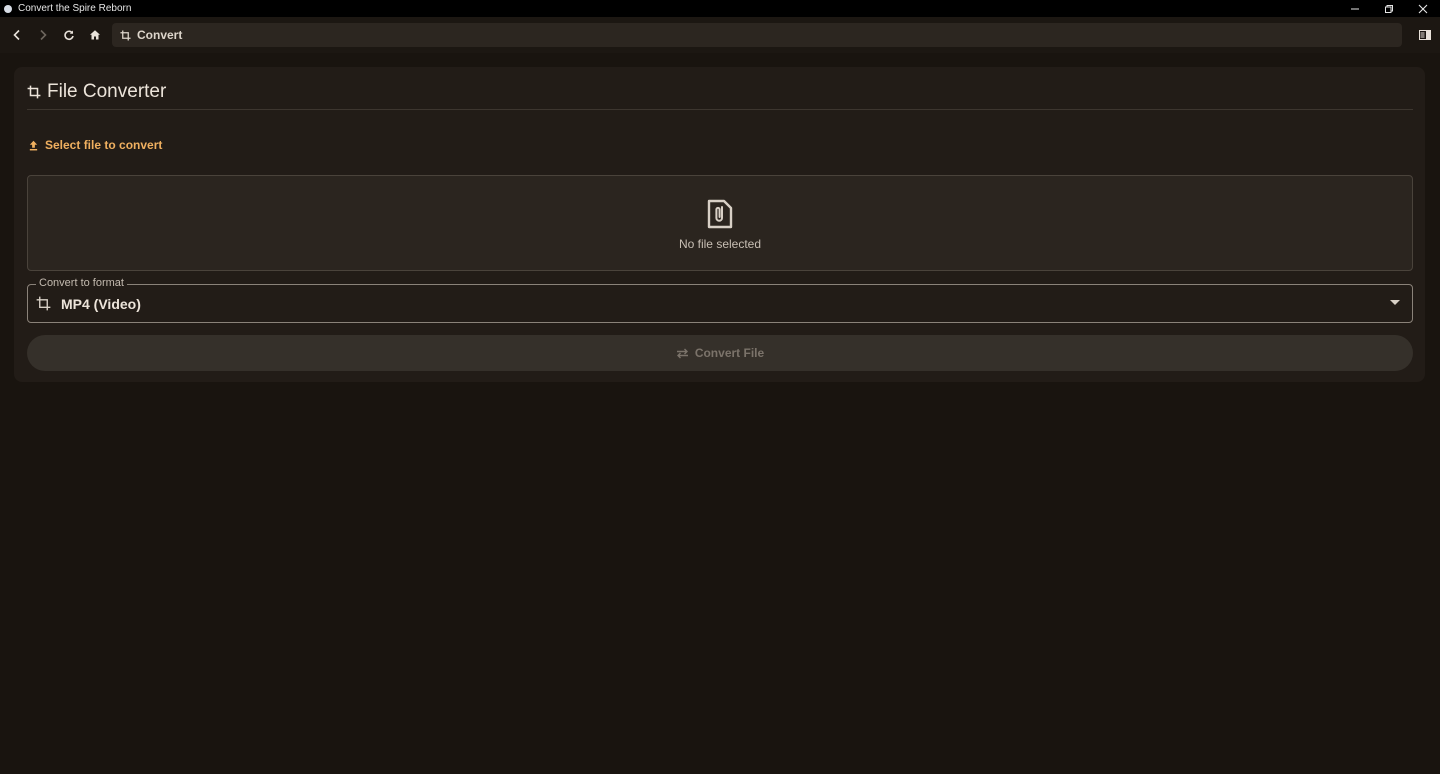  I want to click on convert-file-label: Convert File, so click(729, 353).